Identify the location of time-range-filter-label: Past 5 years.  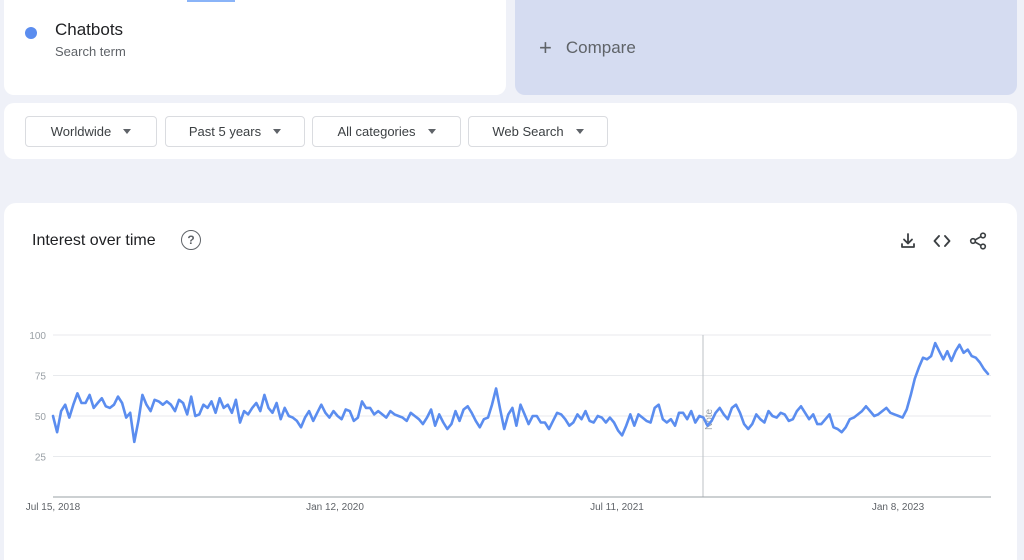
(225, 131).